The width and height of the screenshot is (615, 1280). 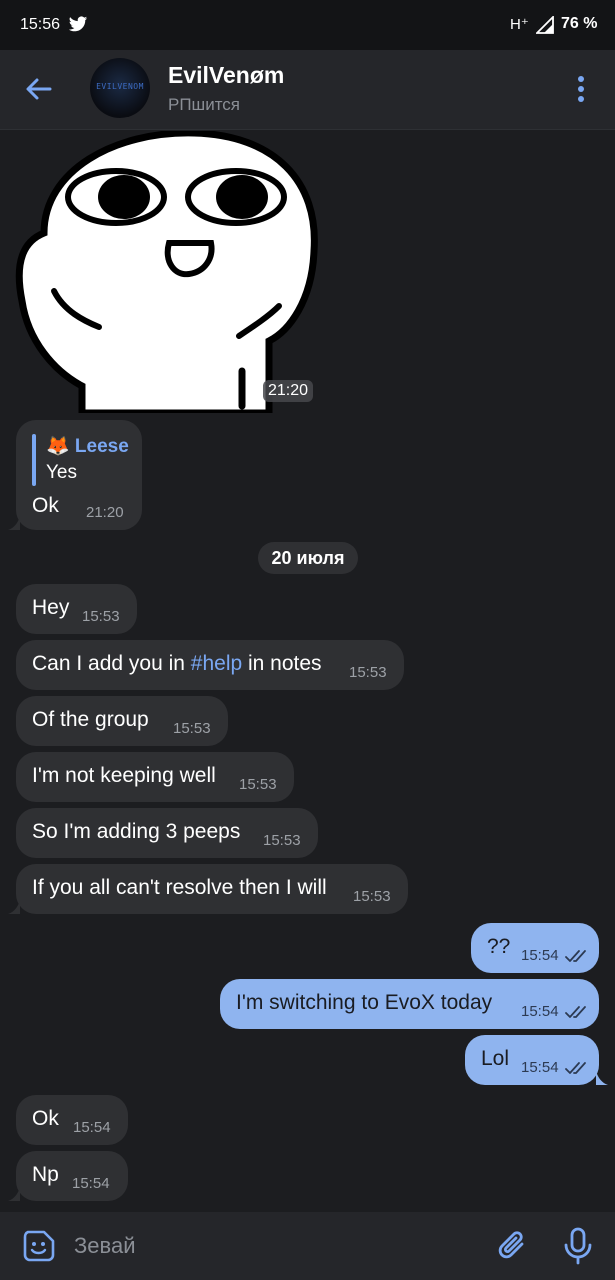 I want to click on bubble-tail-outgoing, so click(x=602, y=1078).